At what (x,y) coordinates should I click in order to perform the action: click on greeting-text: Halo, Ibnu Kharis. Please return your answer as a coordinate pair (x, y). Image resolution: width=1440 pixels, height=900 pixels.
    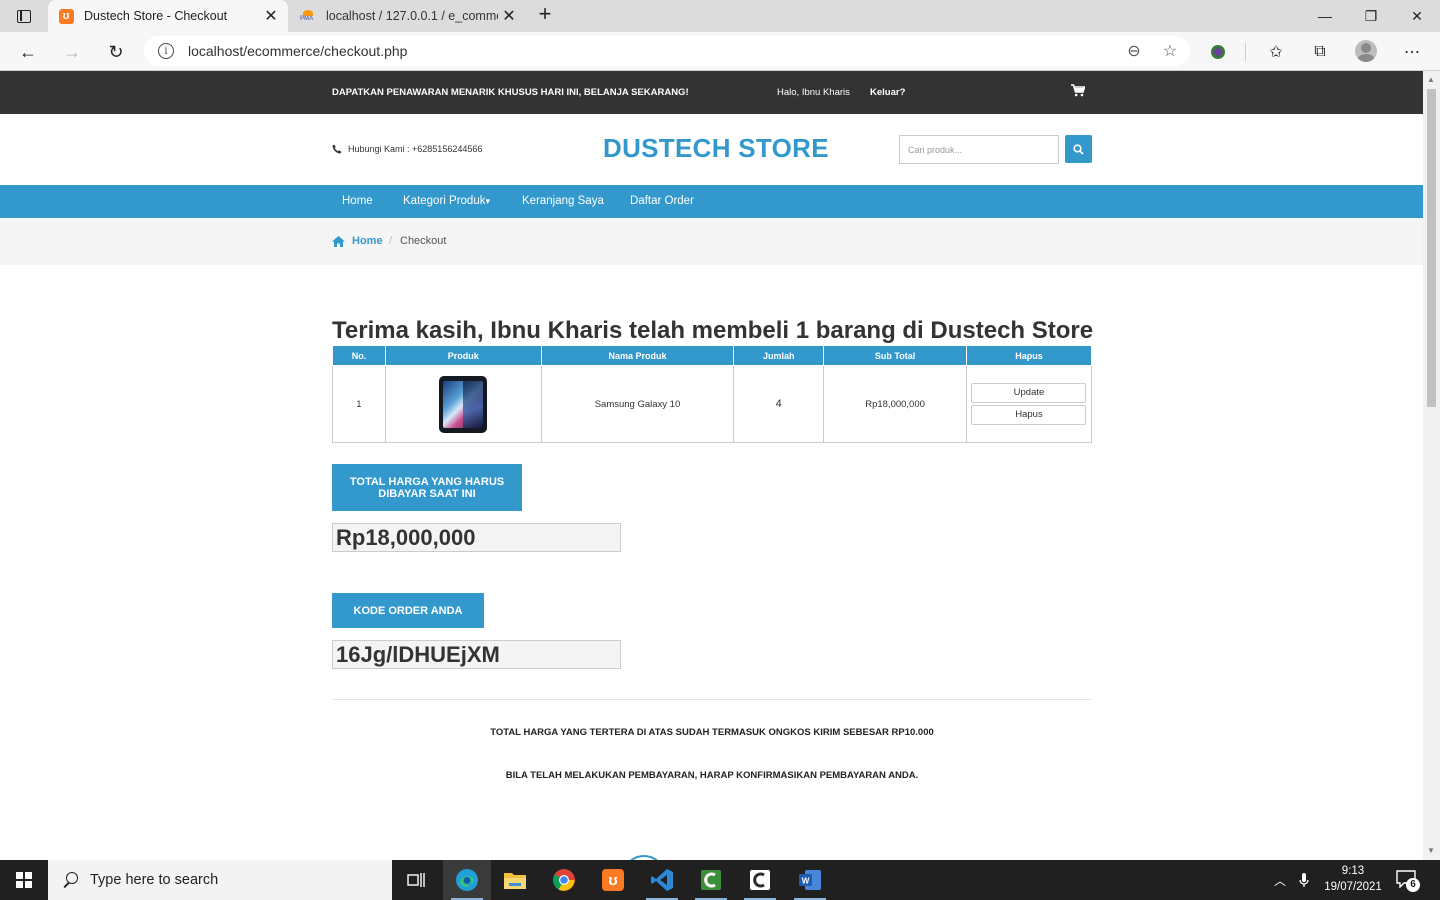
    Looking at the image, I should click on (813, 92).